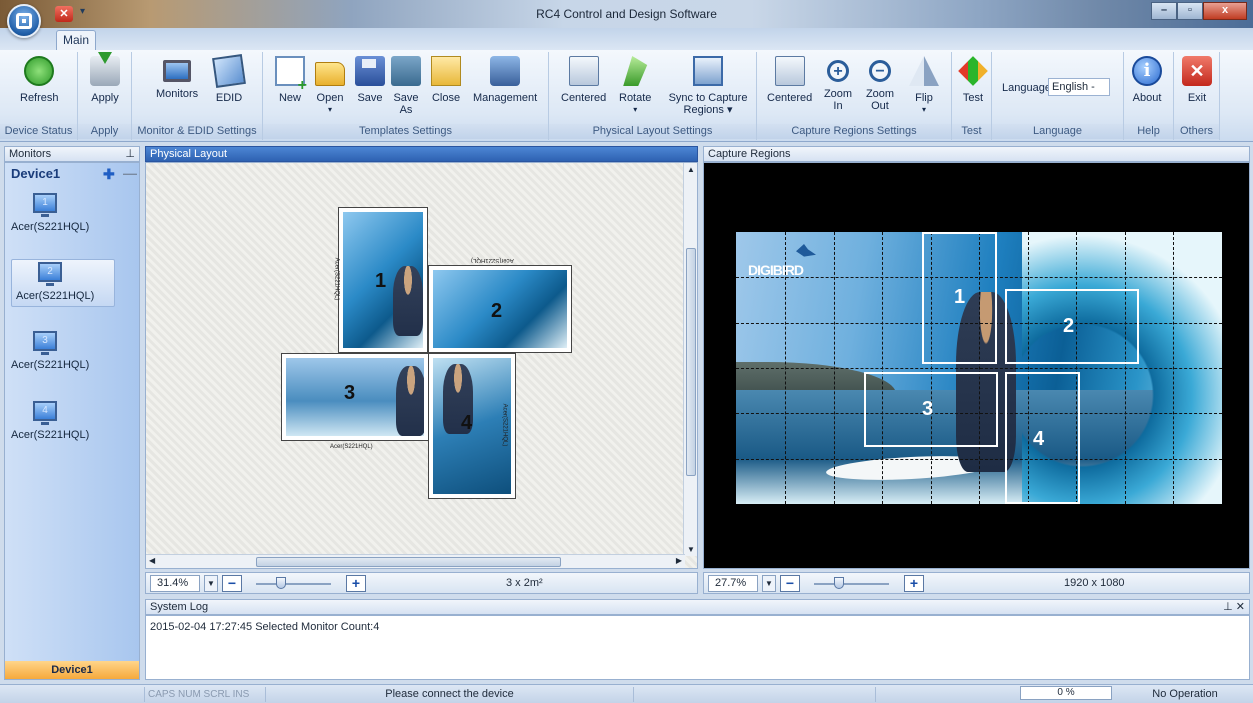 The height and width of the screenshot is (703, 1253). What do you see at coordinates (1197, 80) in the screenshot?
I see `exit-button: ✕ Exit` at bounding box center [1197, 80].